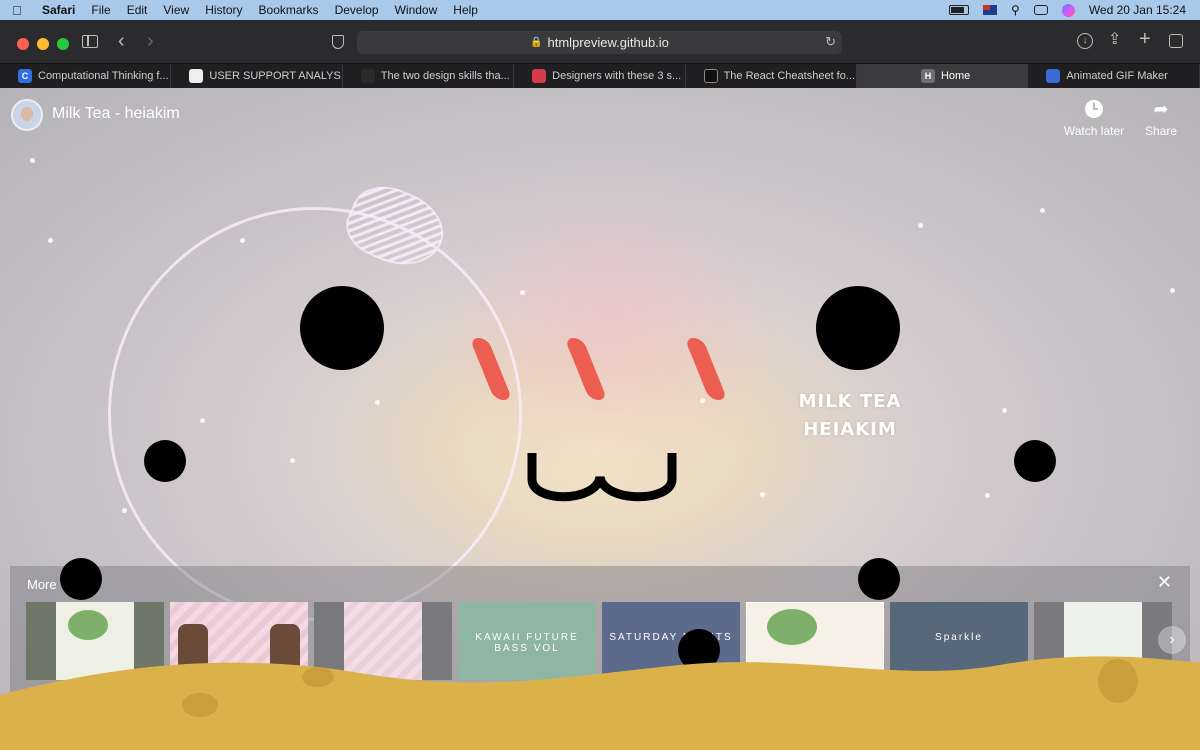 Image resolution: width=1200 pixels, height=750 pixels. What do you see at coordinates (289, 10) in the screenshot?
I see `menu-bookmarks: Bookmarks` at bounding box center [289, 10].